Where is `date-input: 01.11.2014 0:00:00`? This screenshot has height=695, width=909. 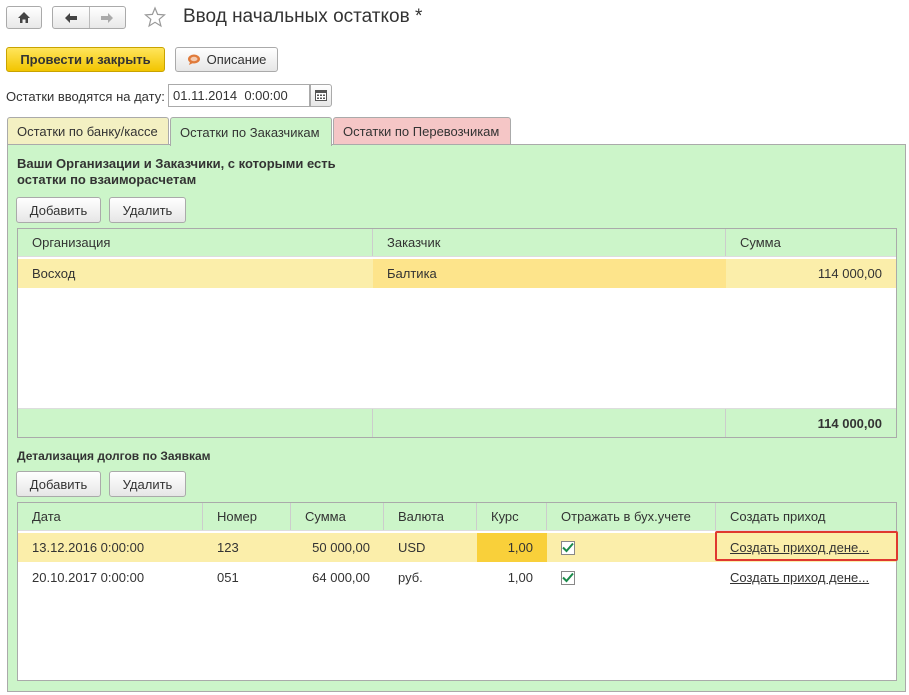
date-input: 01.11.2014 0:00:00 is located at coordinates (239, 95).